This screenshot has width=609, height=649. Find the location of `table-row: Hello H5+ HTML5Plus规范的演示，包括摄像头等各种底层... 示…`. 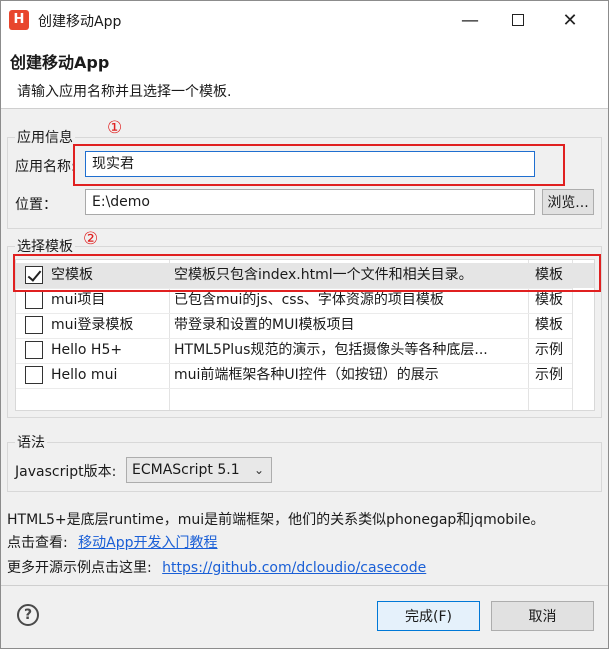

table-row: Hello H5+ HTML5Plus规范的演示，包括摄像头等各种底层... 示… is located at coordinates (305, 350).